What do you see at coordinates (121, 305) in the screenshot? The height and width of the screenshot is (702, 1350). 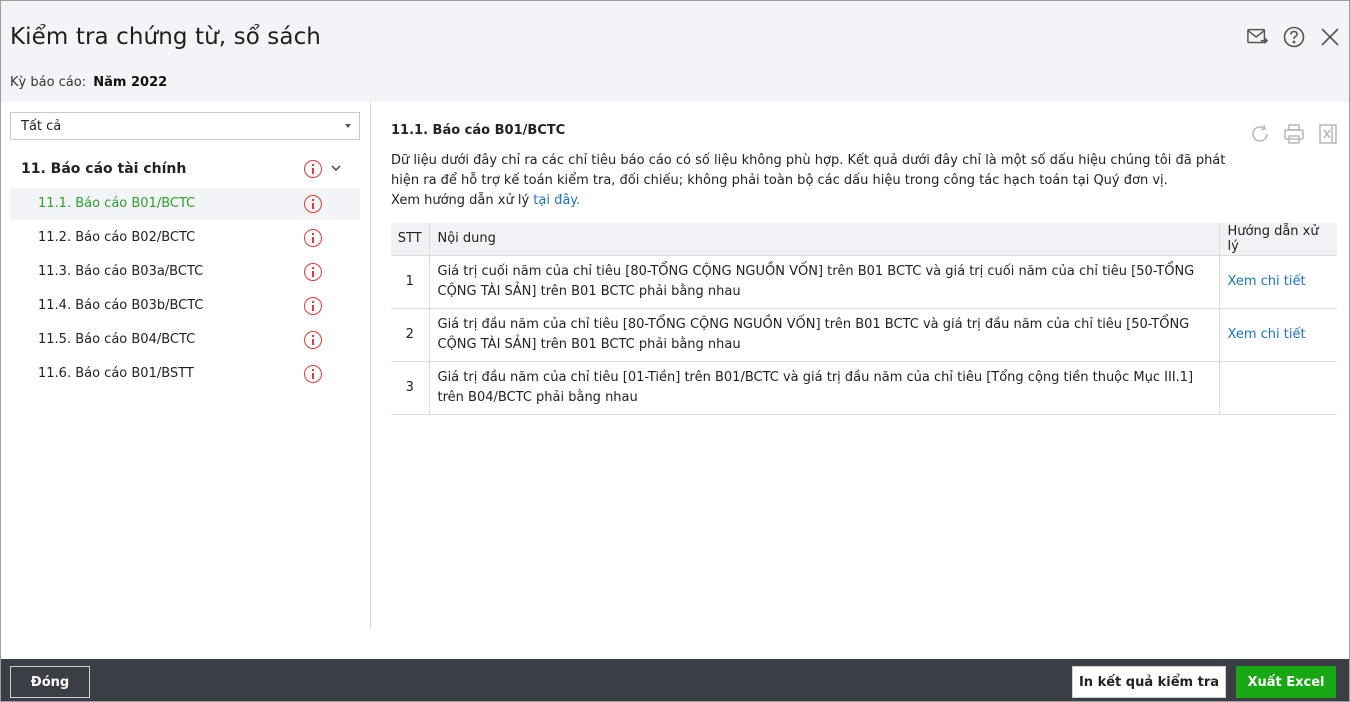 I see `tree-item-label: 11.4. Báo cáo B03b/BCTC` at bounding box center [121, 305].